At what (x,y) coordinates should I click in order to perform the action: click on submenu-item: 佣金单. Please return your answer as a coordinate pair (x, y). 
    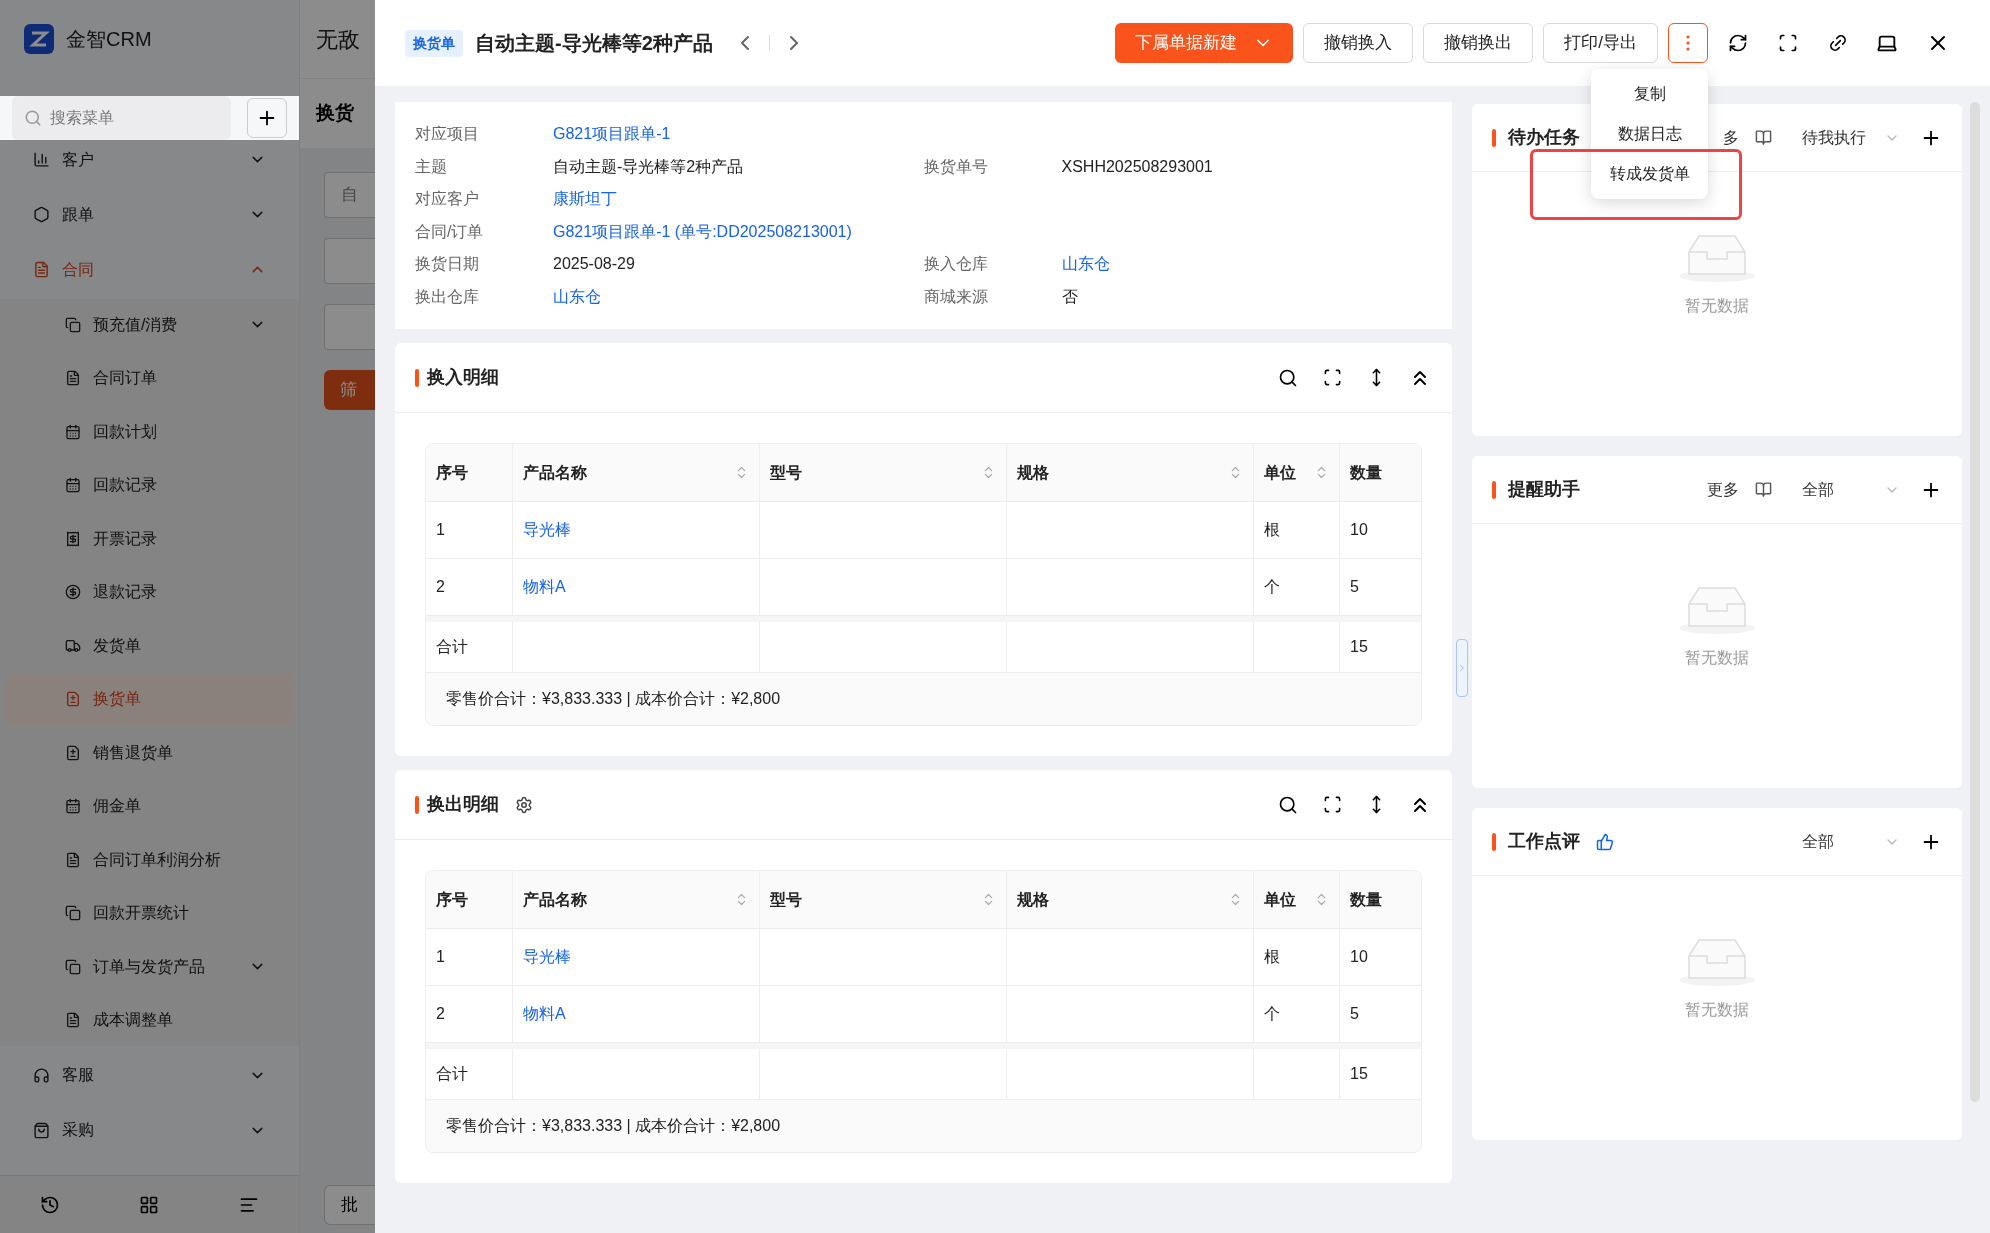
    Looking at the image, I should click on (149, 806).